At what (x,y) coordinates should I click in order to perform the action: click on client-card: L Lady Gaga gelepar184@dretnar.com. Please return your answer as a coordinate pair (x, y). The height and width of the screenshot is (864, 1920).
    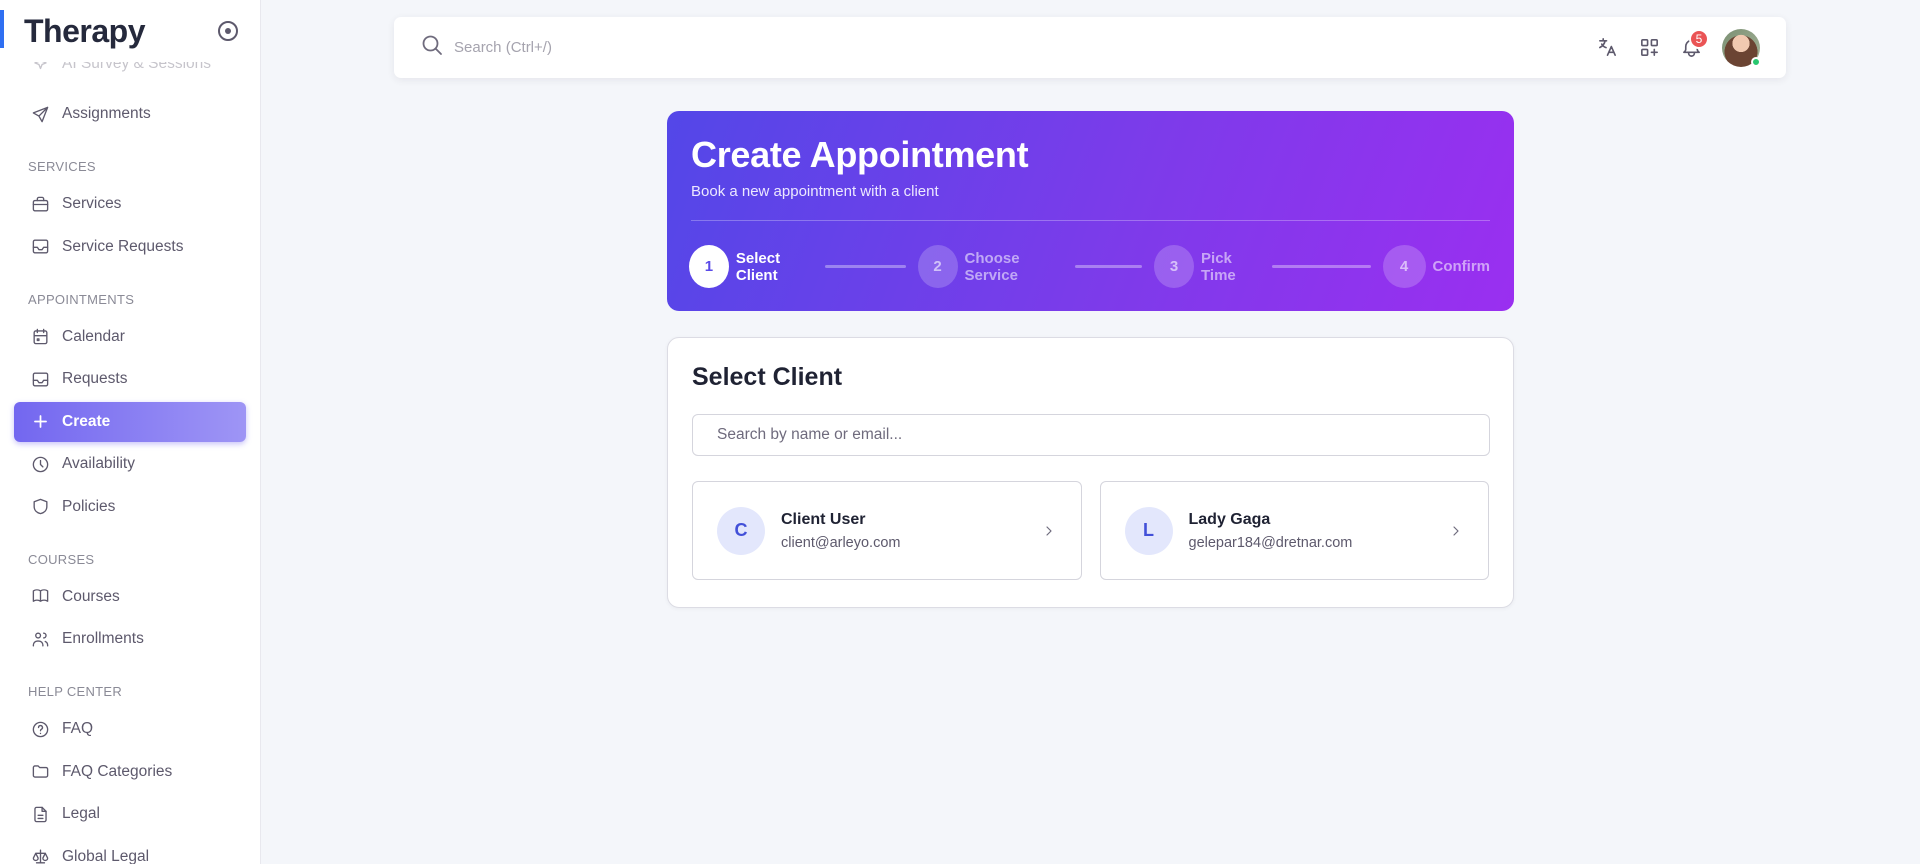
    Looking at the image, I should click on (1294, 530).